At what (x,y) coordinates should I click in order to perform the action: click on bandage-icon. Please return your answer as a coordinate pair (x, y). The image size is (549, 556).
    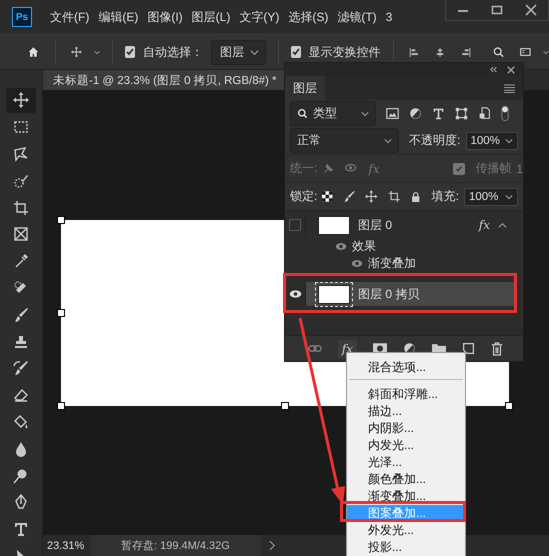
    Looking at the image, I should click on (21, 288).